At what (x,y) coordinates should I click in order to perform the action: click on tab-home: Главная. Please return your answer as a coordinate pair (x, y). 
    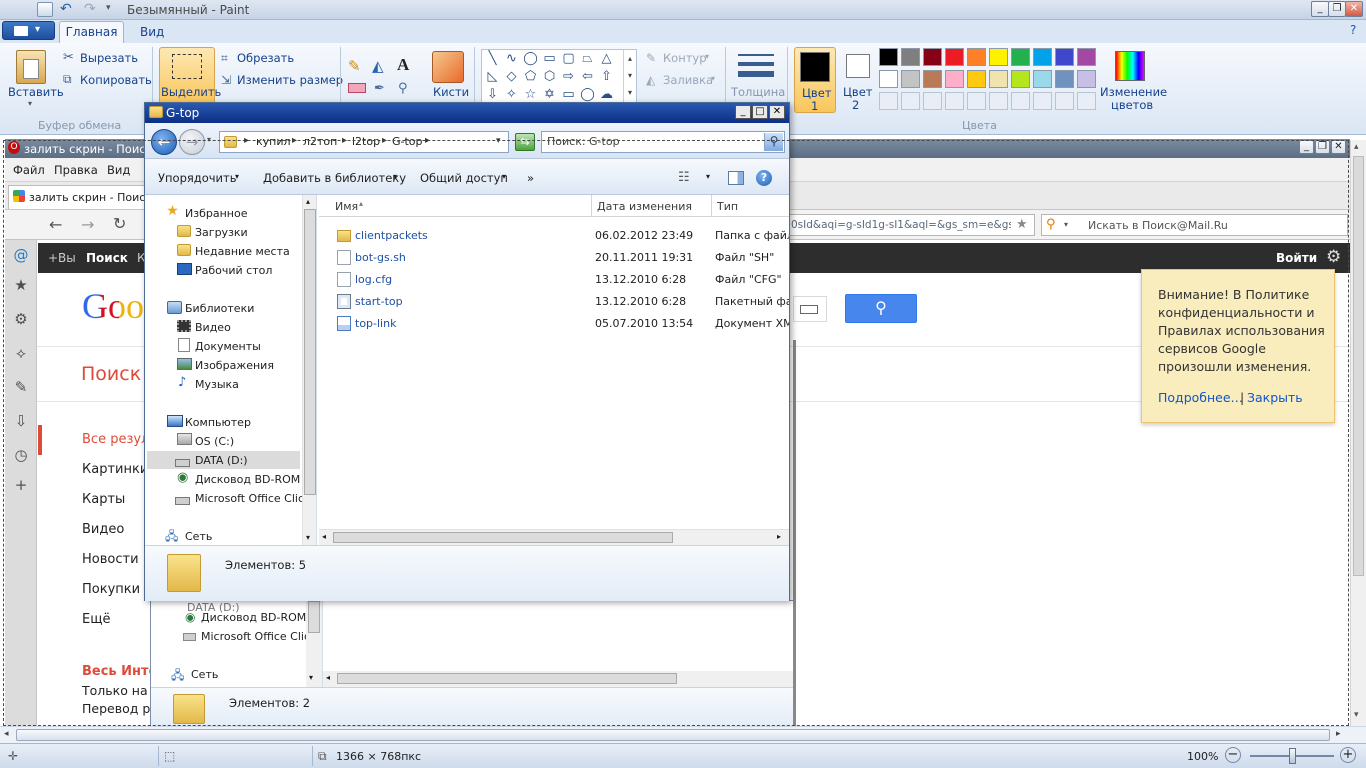
    Looking at the image, I should click on (91, 32).